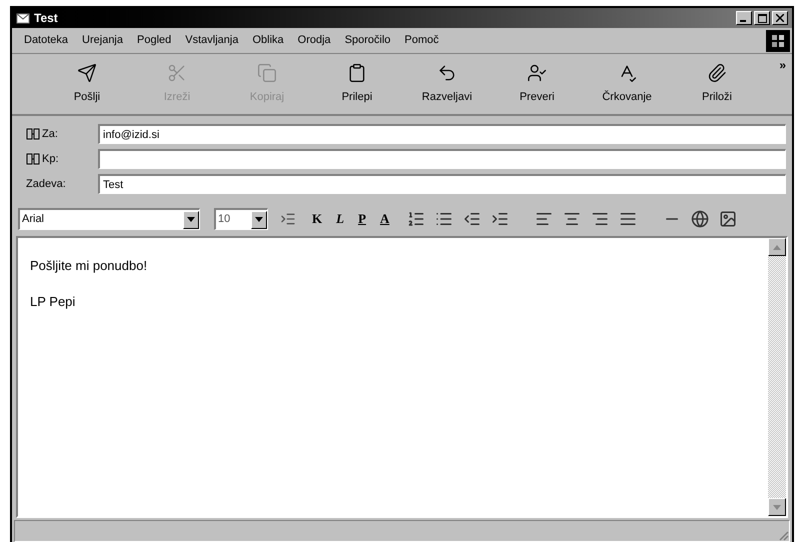 This screenshot has width=797, height=542. What do you see at coordinates (783, 535) in the screenshot?
I see `resize-grip-icon` at bounding box center [783, 535].